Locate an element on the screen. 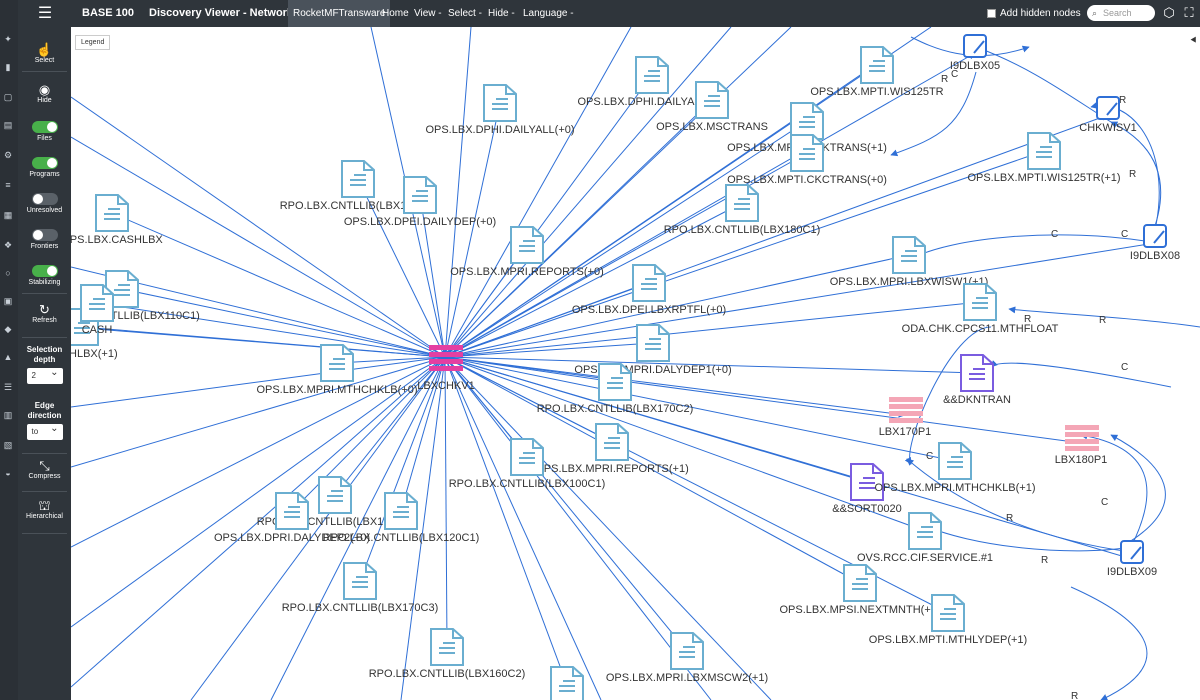 The width and height of the screenshot is (1200, 700). temp-dataset-icon is located at coordinates (977, 373).